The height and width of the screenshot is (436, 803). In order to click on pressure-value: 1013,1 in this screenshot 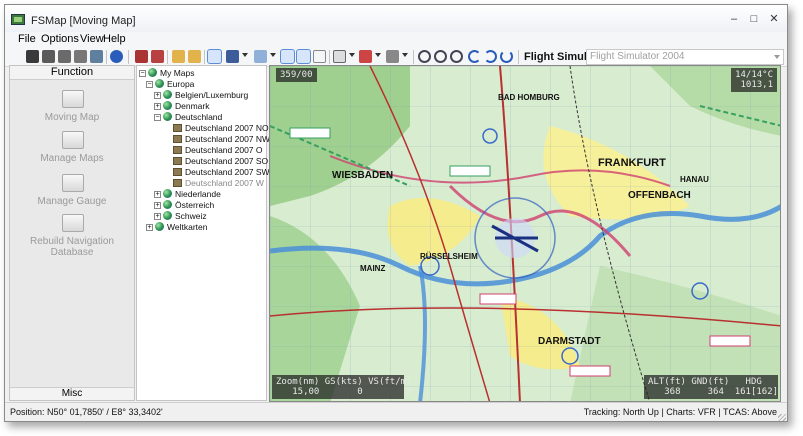, I will do `click(756, 85)`.